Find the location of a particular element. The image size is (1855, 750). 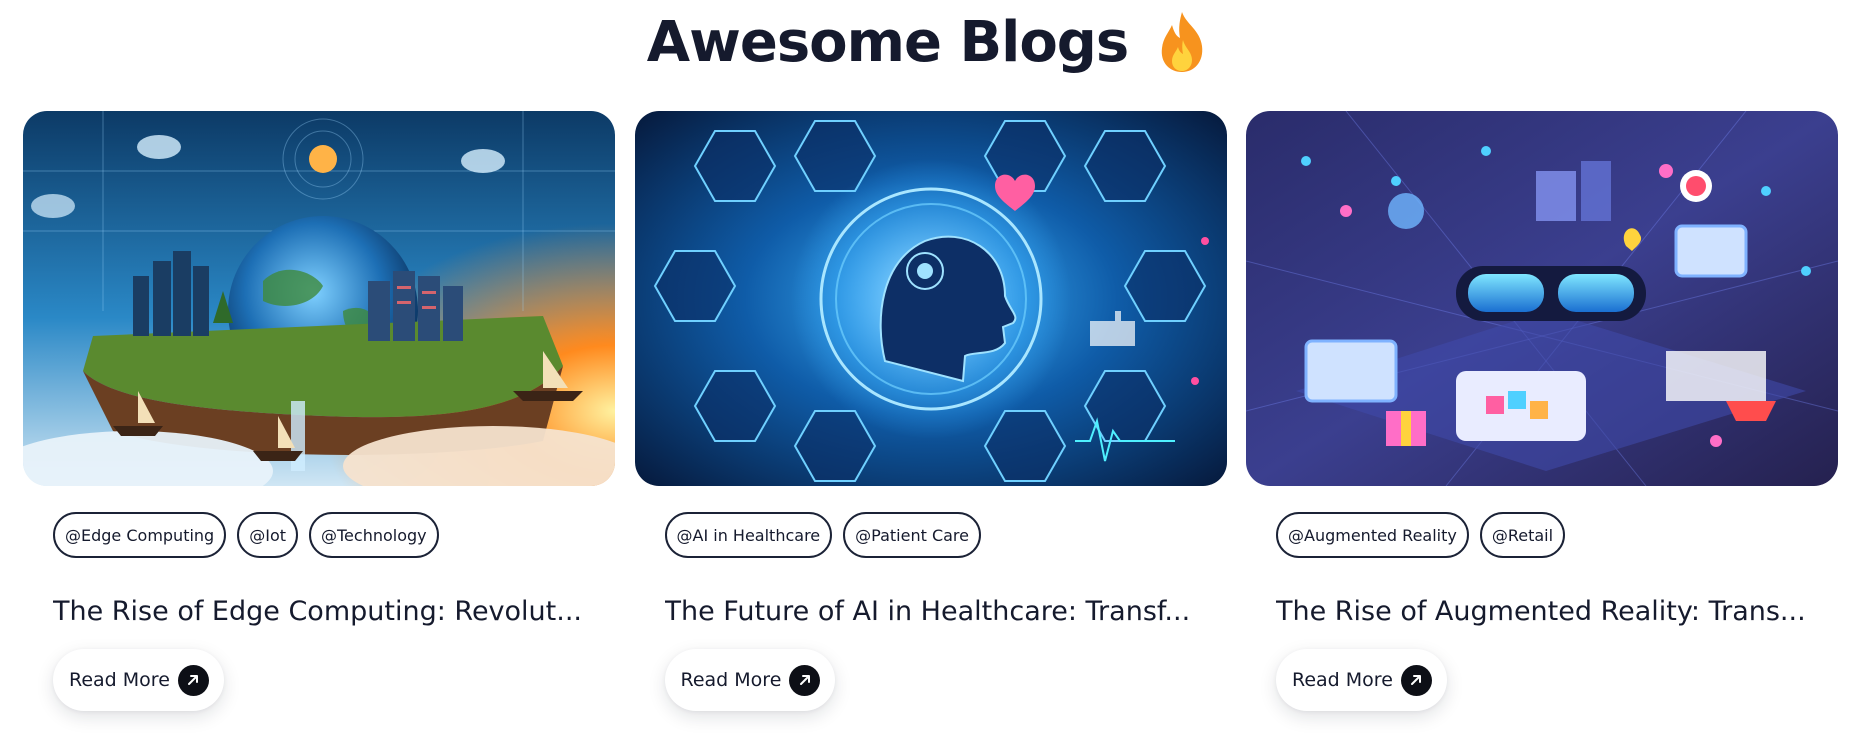

tag-list: @AI in Healthcare @Patient Care is located at coordinates (822, 535).